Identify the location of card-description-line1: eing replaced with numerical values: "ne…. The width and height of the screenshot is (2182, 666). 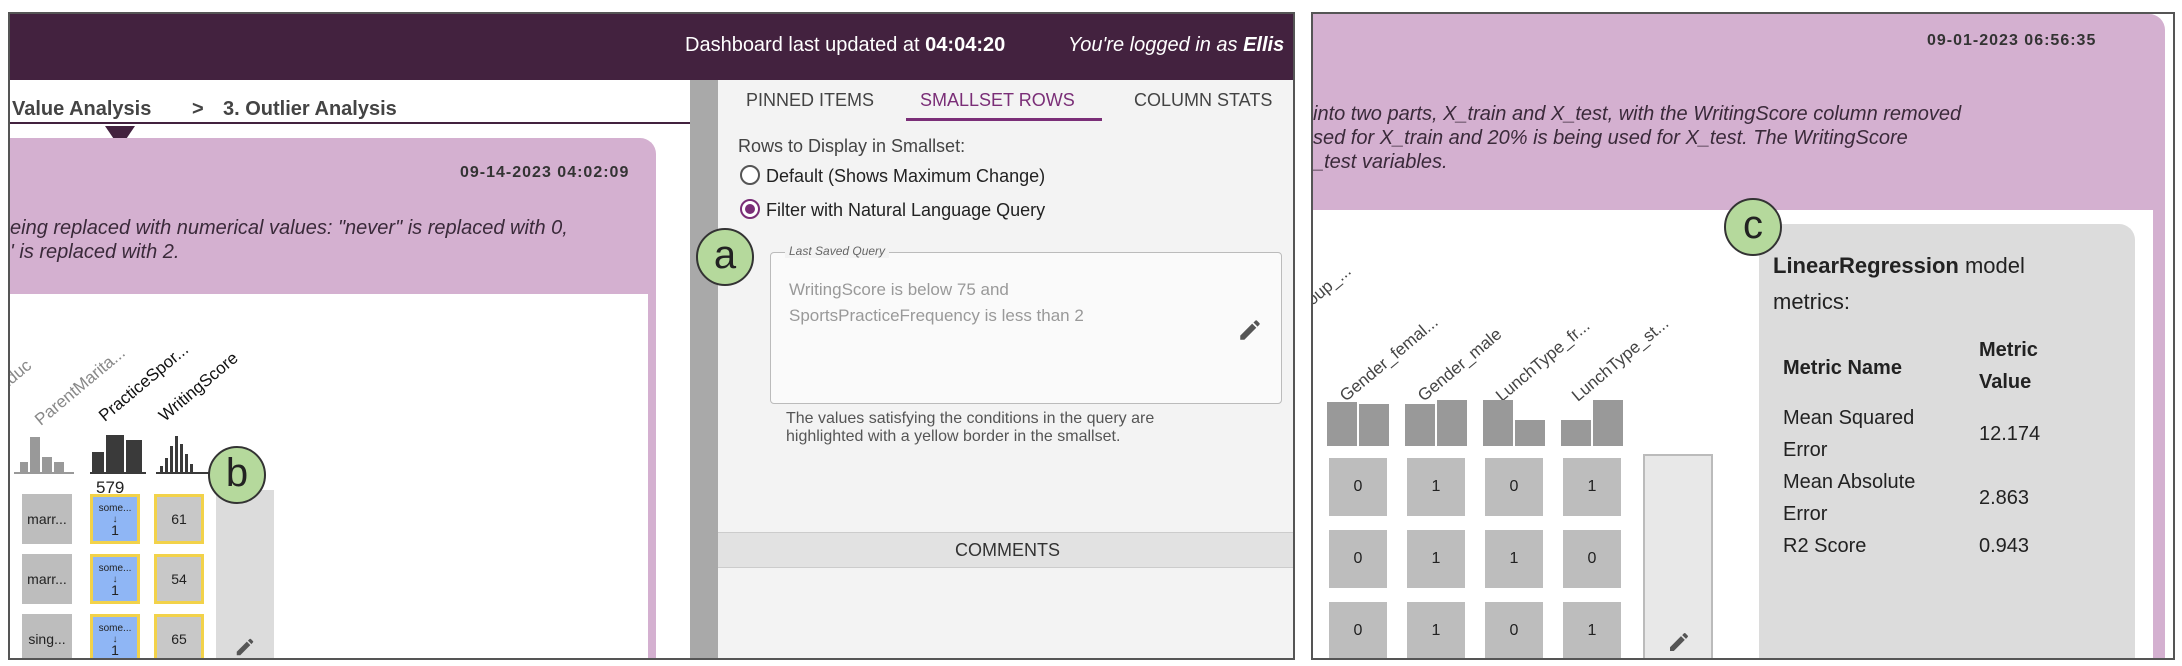
(289, 228).